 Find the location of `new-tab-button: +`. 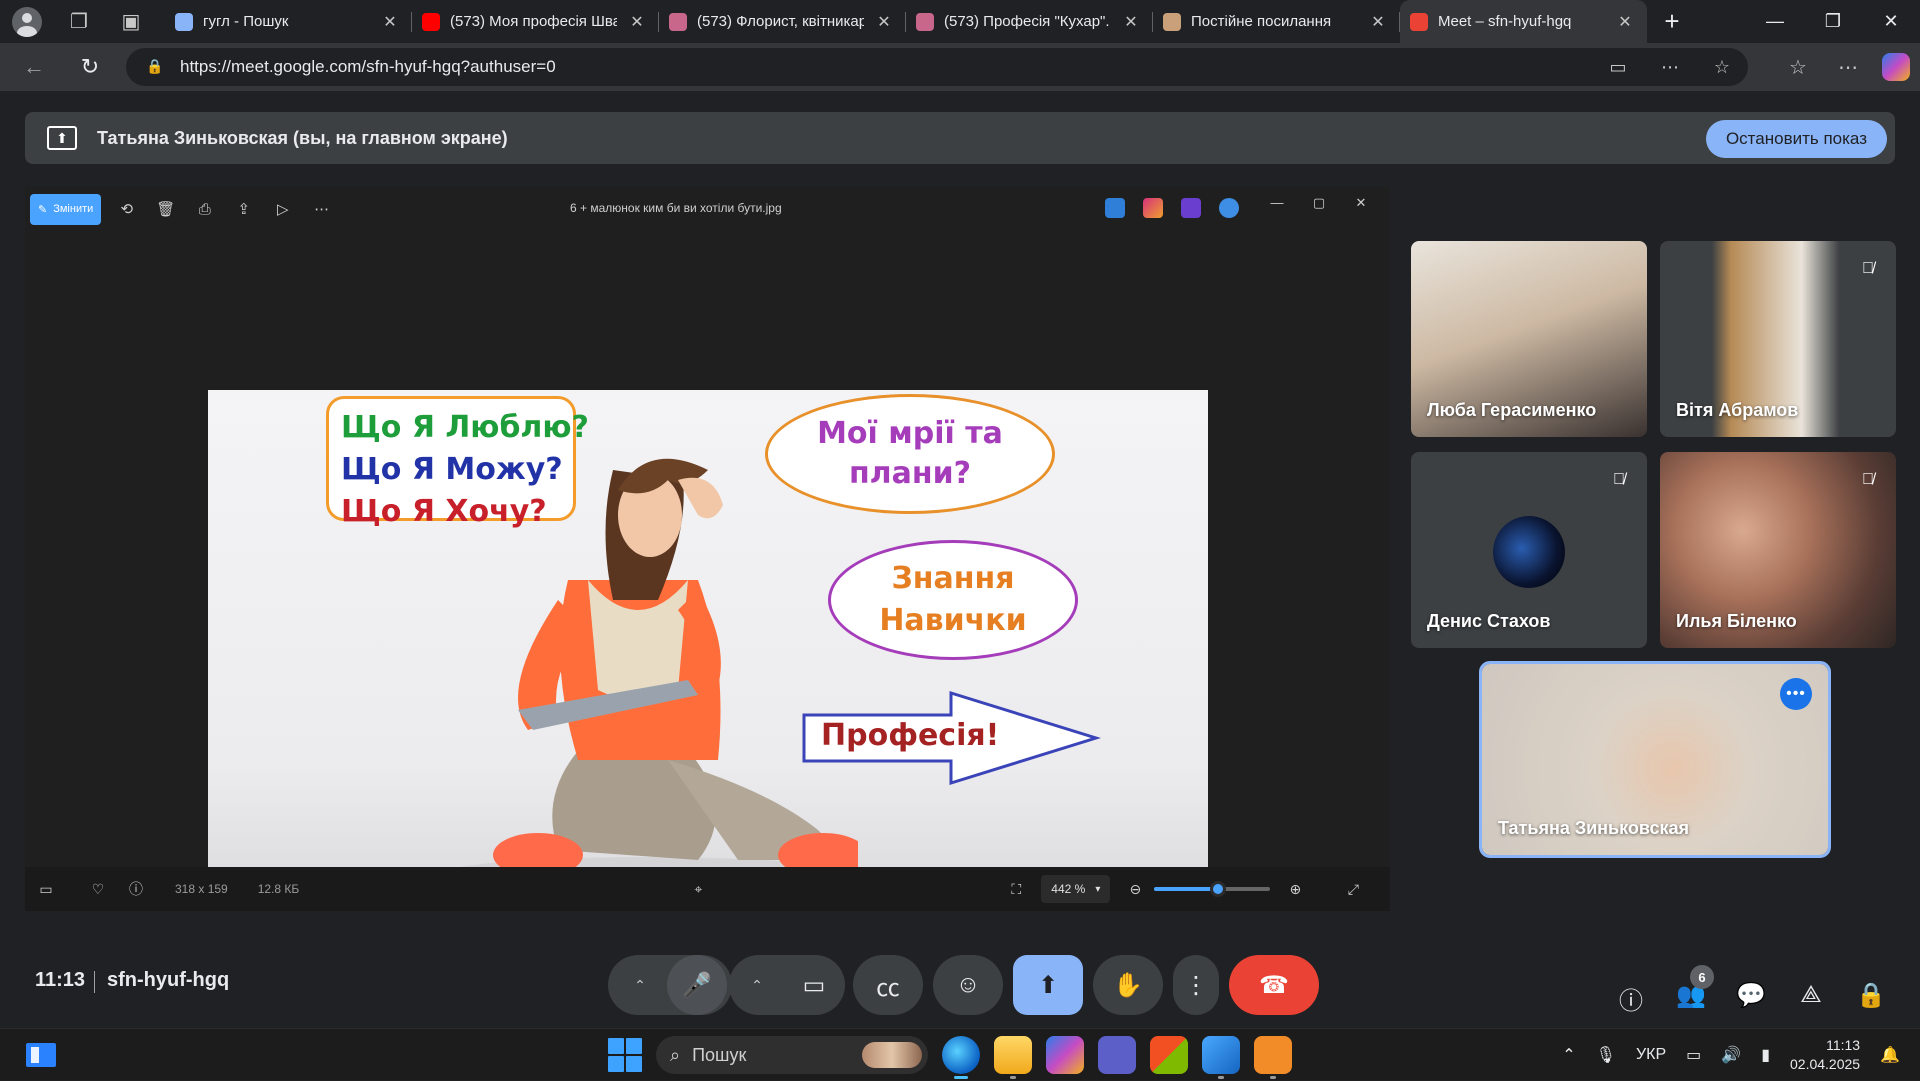

new-tab-button: + is located at coordinates (1672, 21).